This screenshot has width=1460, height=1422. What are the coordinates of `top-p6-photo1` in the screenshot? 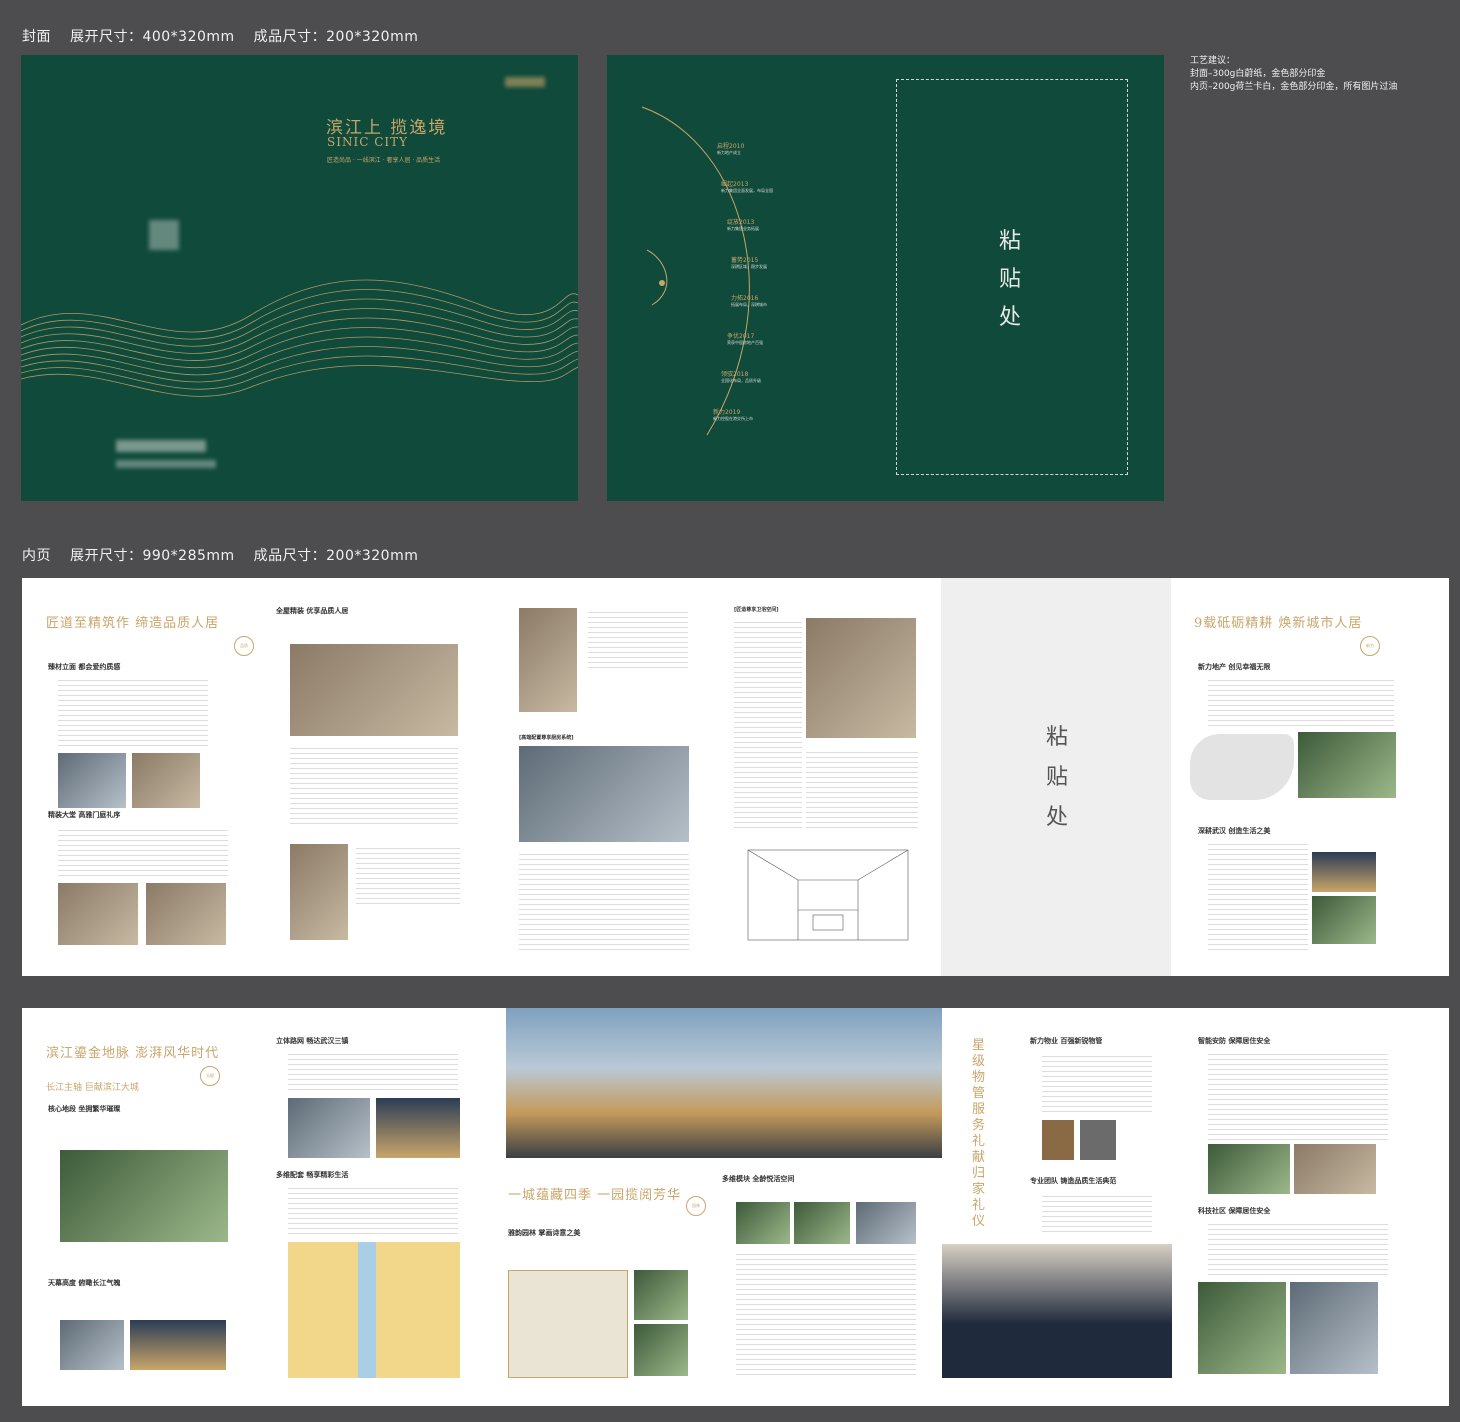 It's located at (1347, 765).